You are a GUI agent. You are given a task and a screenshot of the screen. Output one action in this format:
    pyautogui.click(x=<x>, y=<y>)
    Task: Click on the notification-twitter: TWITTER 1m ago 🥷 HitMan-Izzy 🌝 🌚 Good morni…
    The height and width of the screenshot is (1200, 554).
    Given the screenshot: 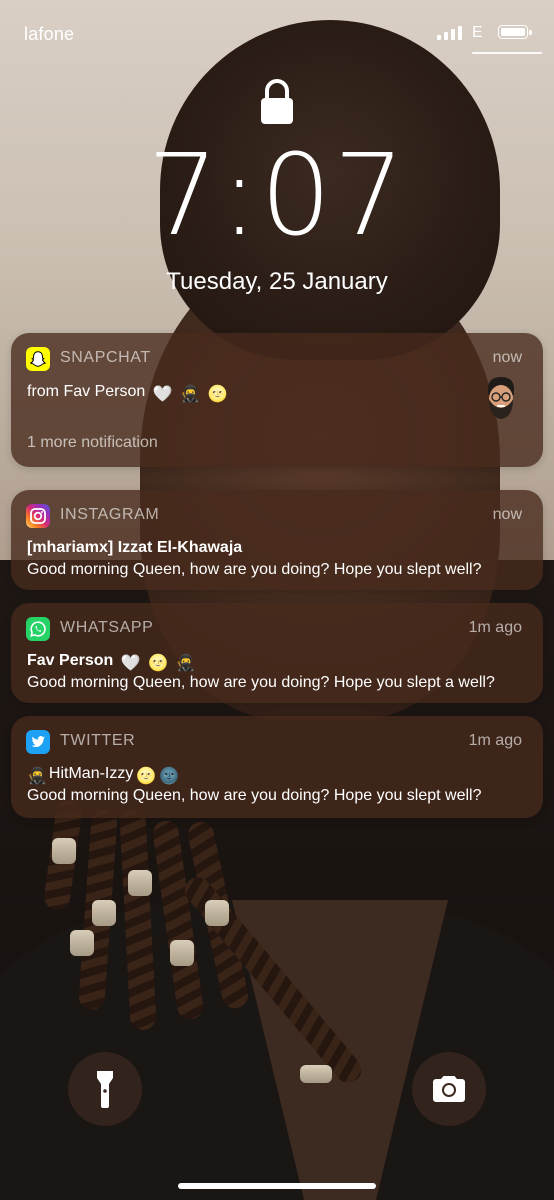 What is the action you would take?
    pyautogui.click(x=277, y=767)
    